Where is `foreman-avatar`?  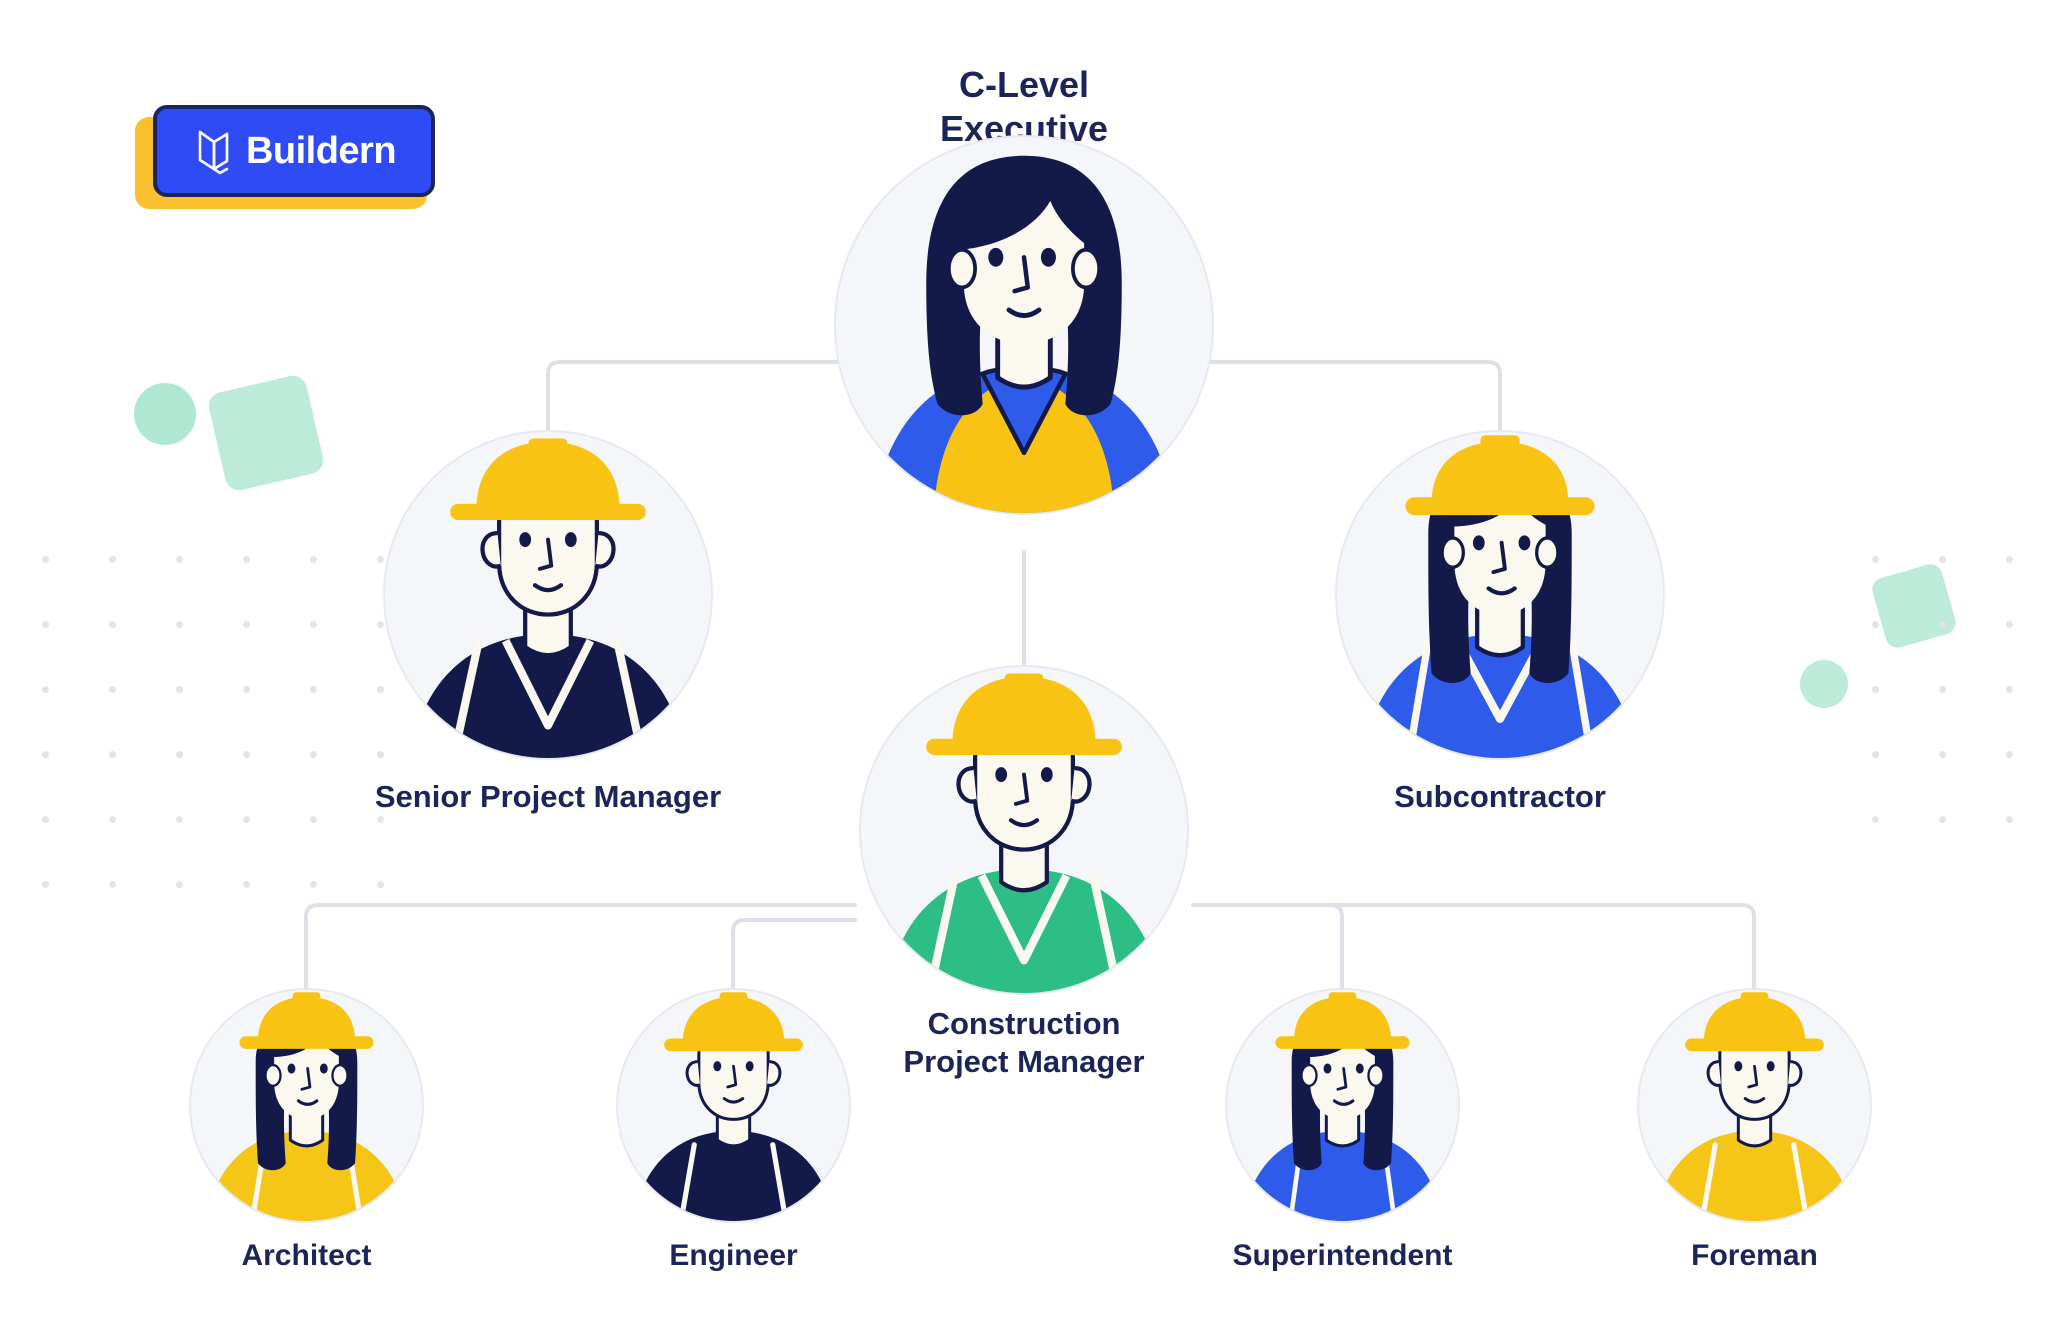 foreman-avatar is located at coordinates (1754, 1105).